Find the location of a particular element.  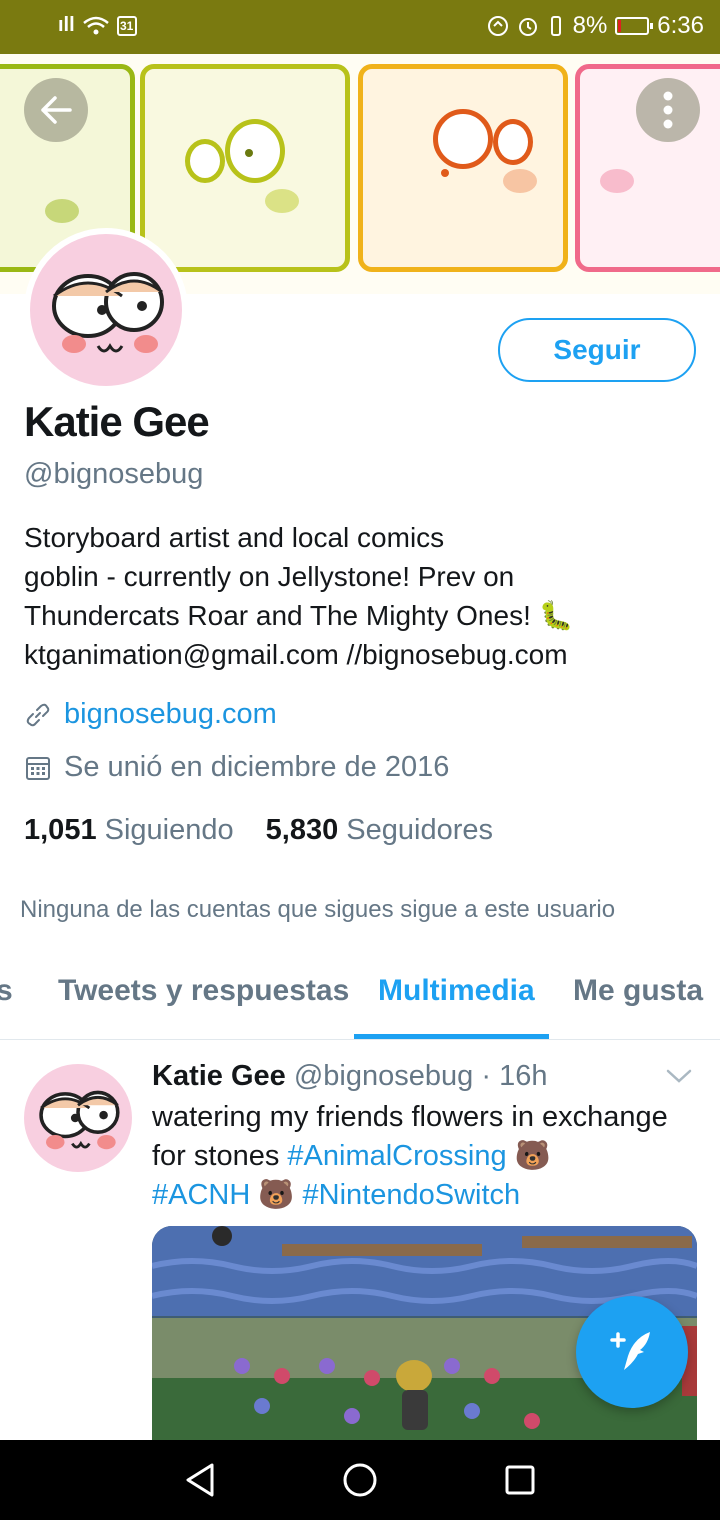

calendar-icon is located at coordinates (38, 768).